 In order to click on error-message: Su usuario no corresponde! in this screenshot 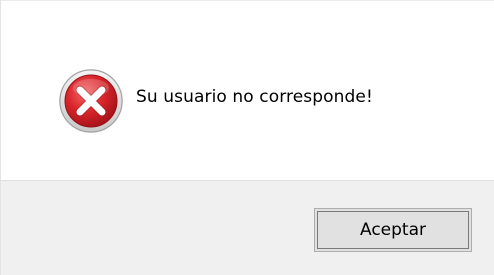, I will do `click(254, 97)`.